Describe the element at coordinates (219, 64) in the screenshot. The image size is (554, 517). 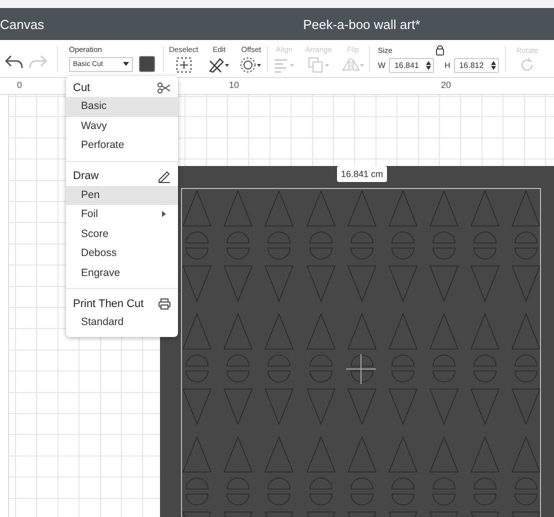
I see `pencil-ruler-icon` at that location.